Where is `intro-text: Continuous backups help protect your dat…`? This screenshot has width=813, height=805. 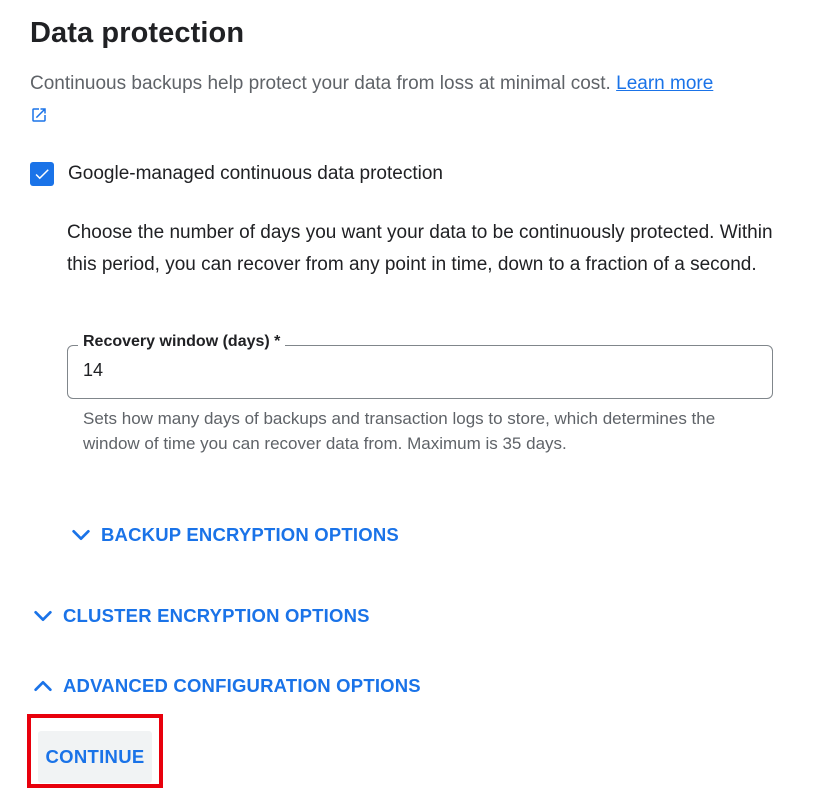
intro-text: Continuous backups help protect your dat… is located at coordinates (410, 84).